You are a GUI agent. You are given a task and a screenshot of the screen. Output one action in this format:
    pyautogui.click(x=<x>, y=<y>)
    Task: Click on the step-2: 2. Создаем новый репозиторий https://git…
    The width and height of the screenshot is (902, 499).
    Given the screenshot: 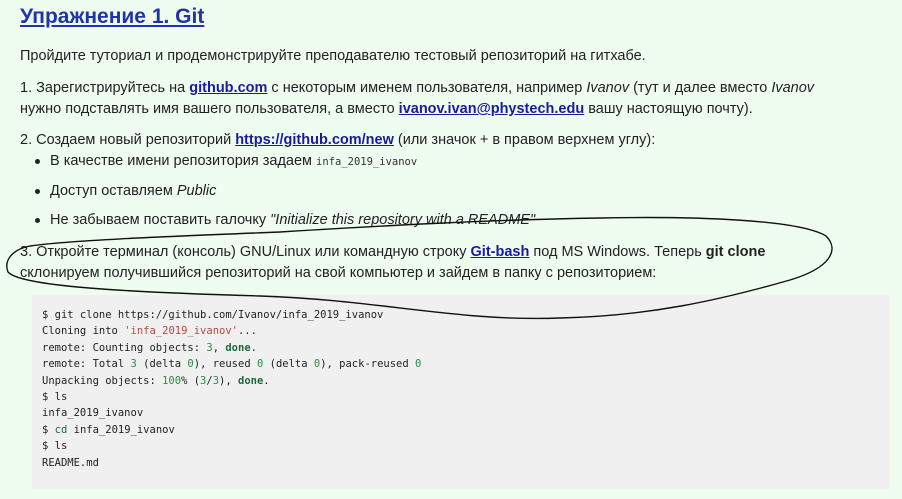 What is the action you would take?
    pyautogui.click(x=338, y=140)
    